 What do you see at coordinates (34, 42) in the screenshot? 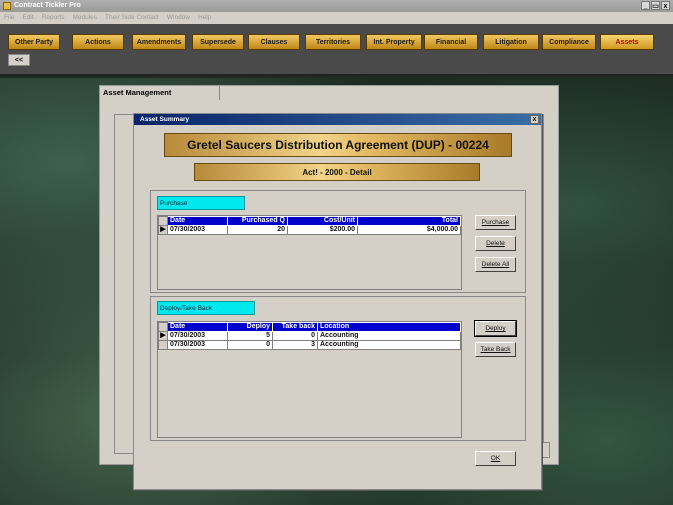
I see `other-party-button: Other Party` at bounding box center [34, 42].